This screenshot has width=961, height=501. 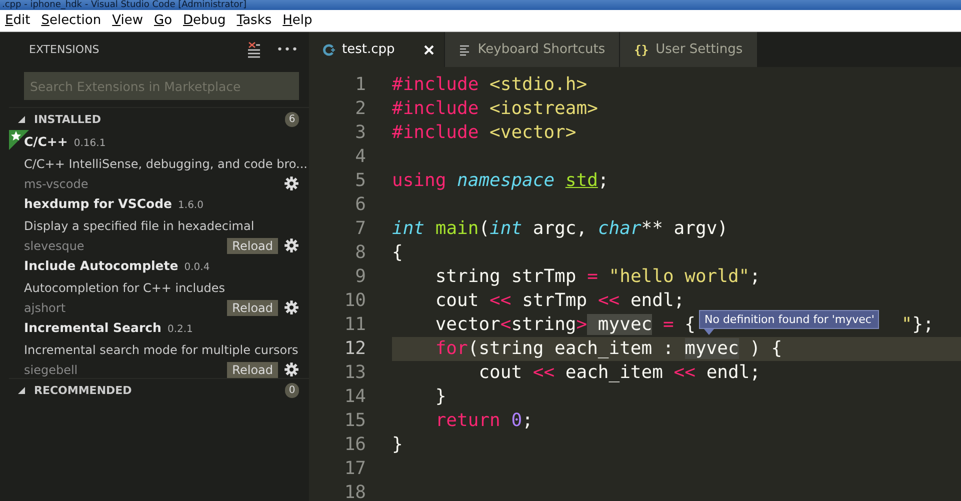 I want to click on line-number: 14, so click(x=355, y=397).